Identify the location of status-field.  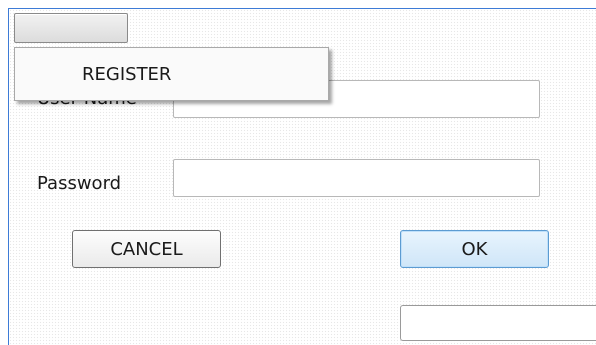
(498, 323).